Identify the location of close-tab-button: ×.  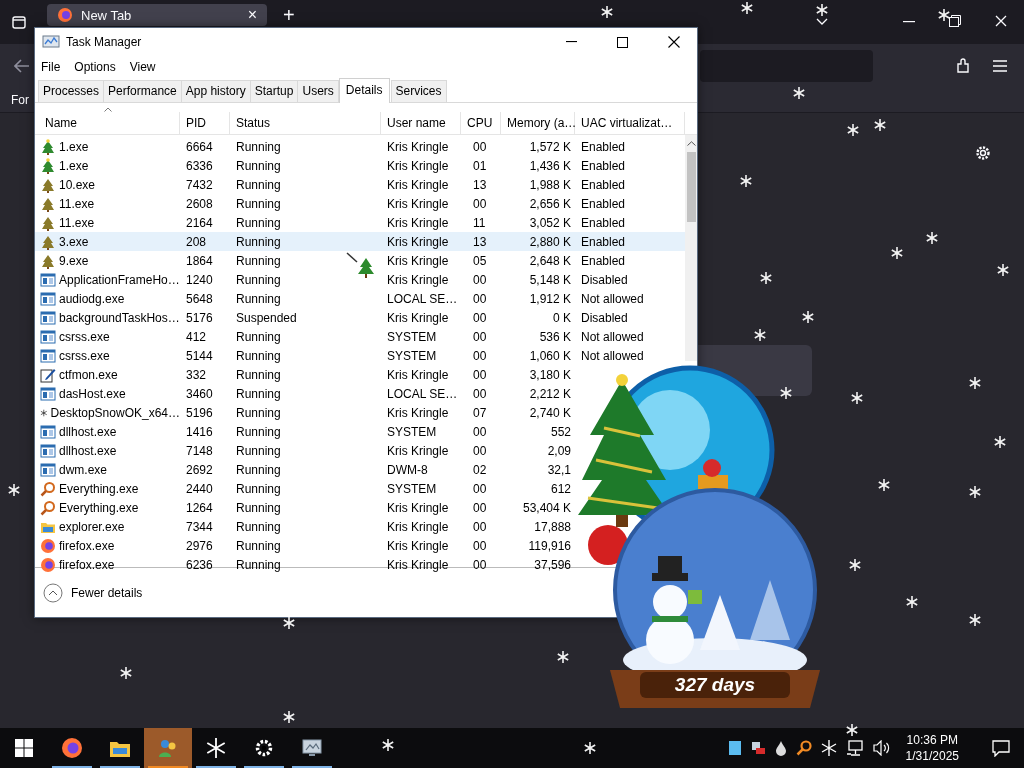
(252, 15).